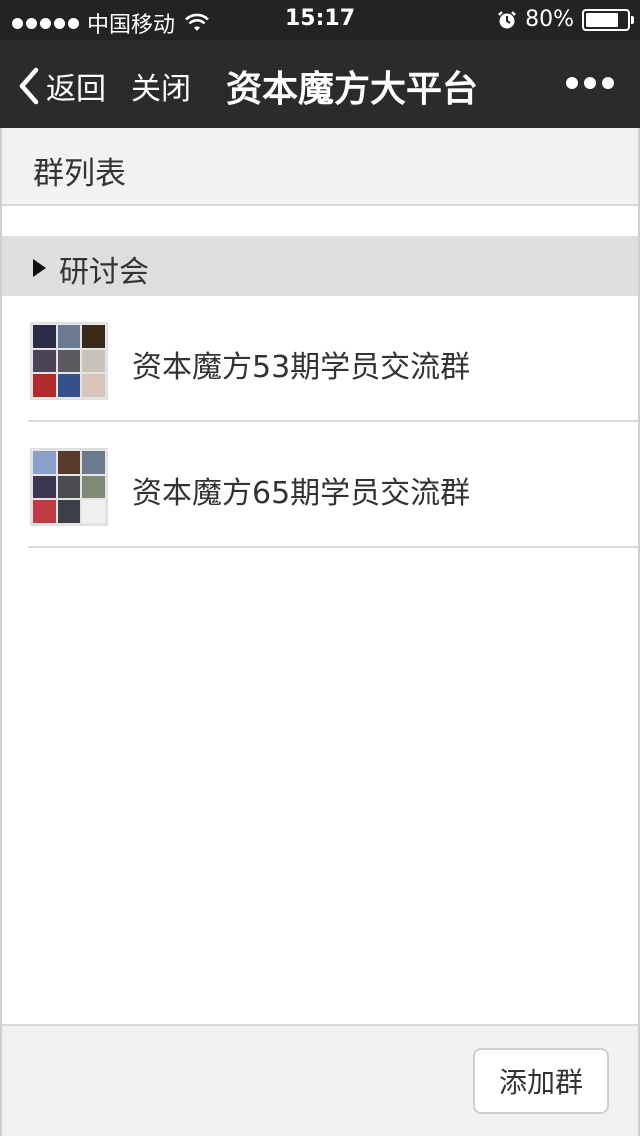  I want to click on status-right: 80%, so click(565, 19).